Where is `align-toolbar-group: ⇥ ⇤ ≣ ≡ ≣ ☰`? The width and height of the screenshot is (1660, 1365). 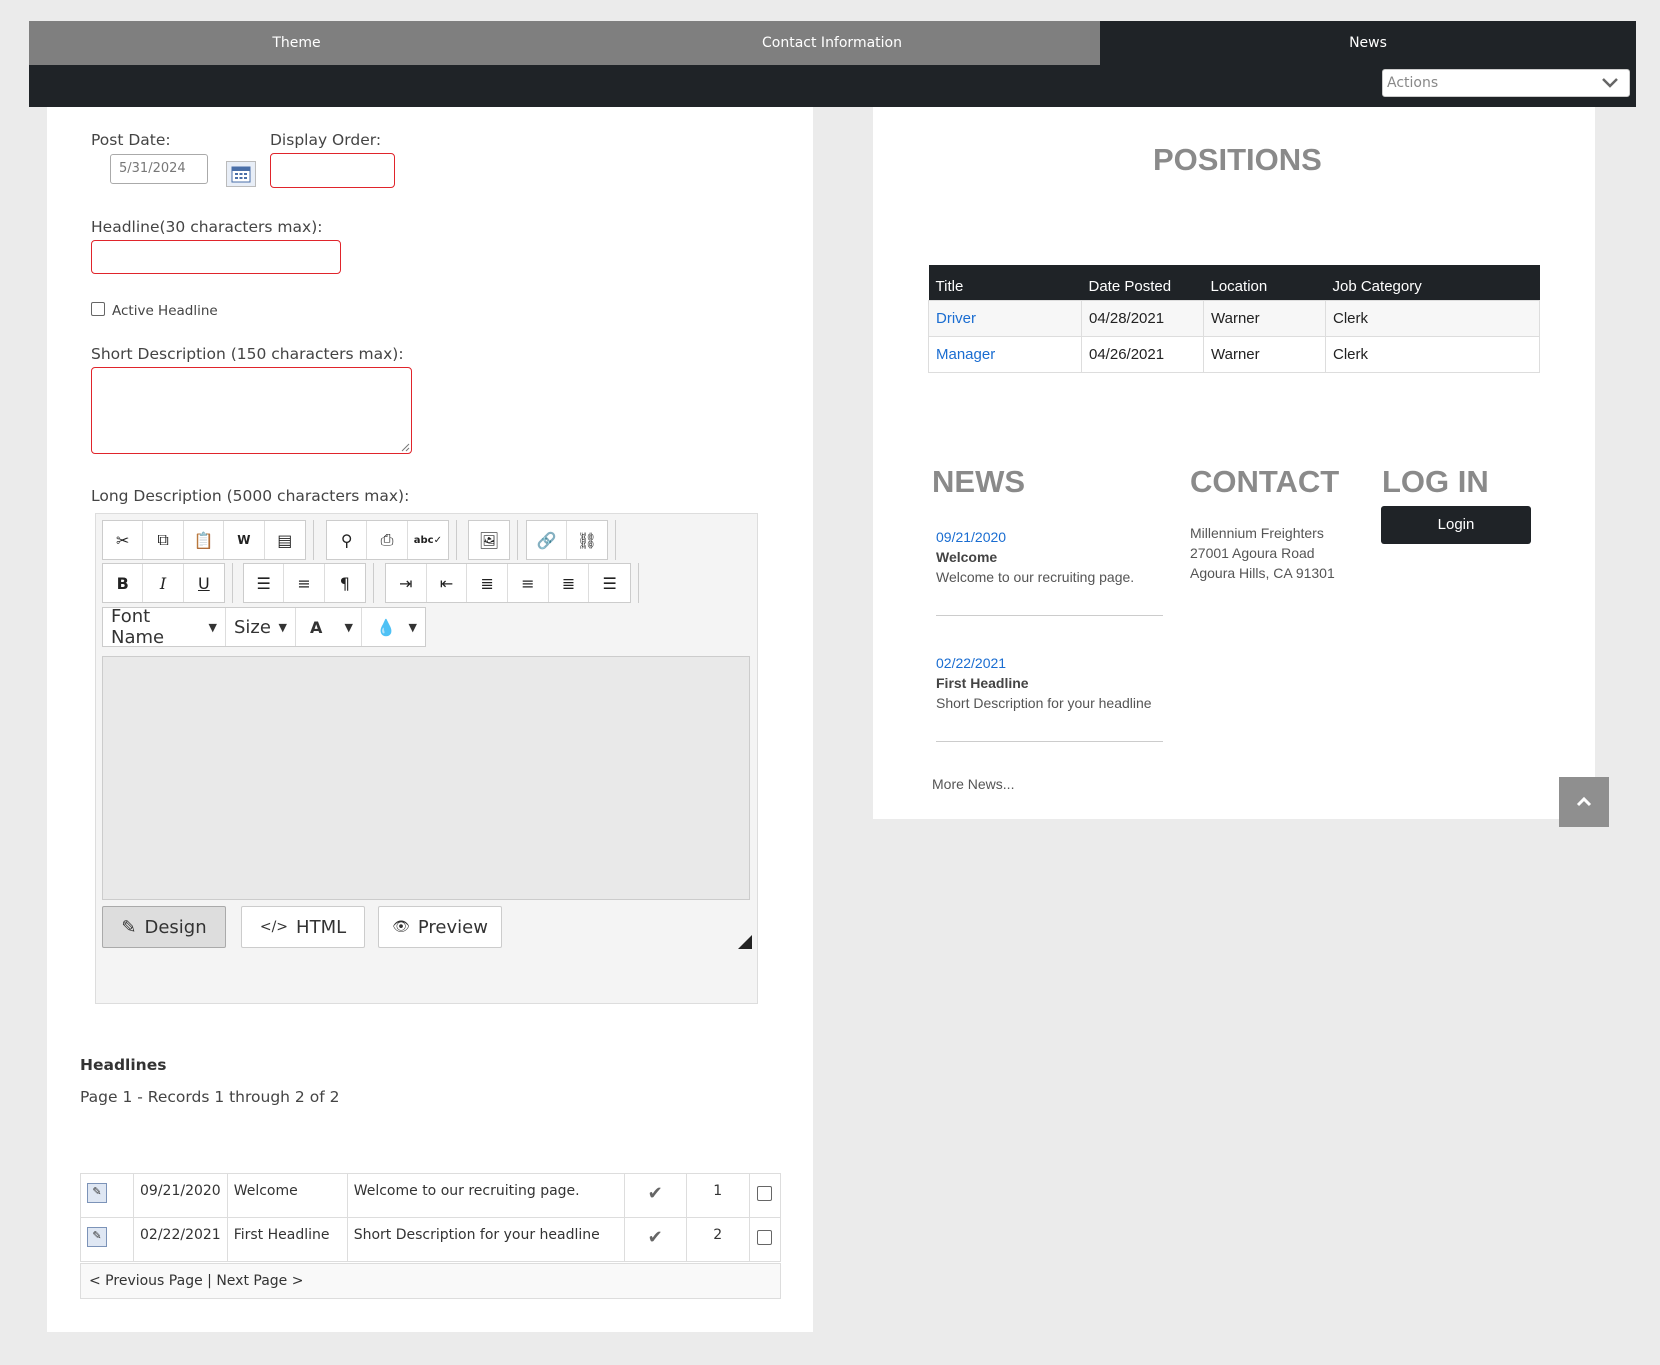
align-toolbar-group: ⇥ ⇤ ≣ ≡ ≣ ☰ is located at coordinates (508, 583).